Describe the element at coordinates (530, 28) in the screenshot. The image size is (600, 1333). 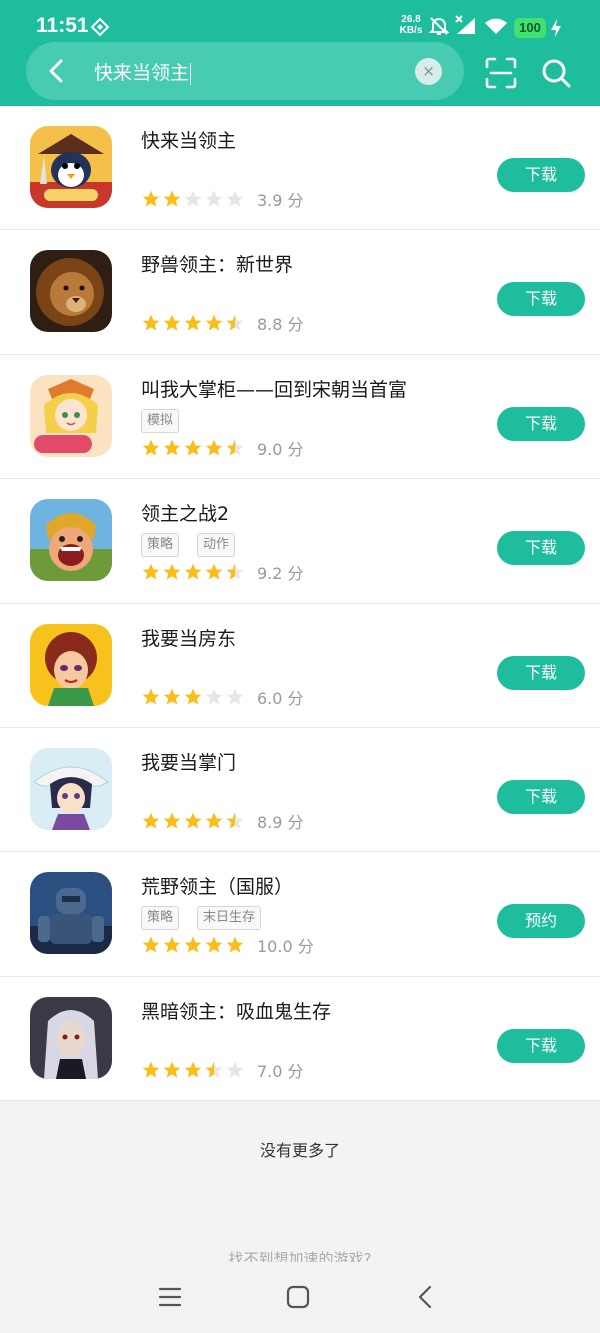
I see `battery-indicator: 100` at that location.